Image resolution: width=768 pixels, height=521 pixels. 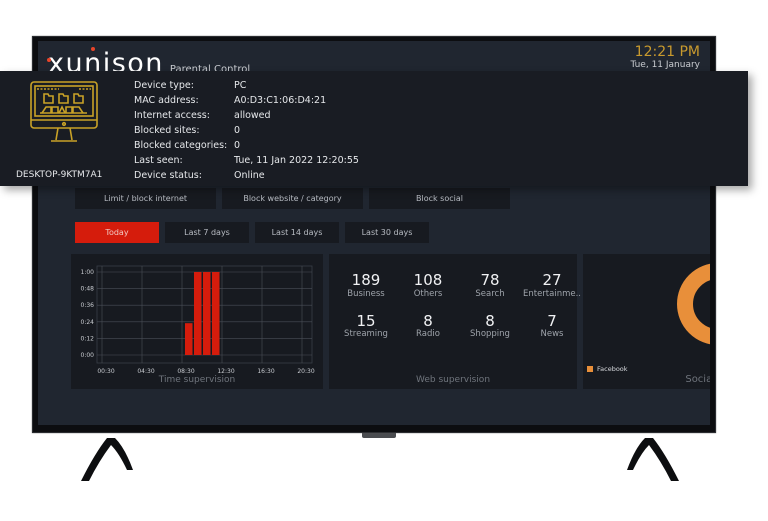 What do you see at coordinates (379, 435) in the screenshot?
I see `tv-stand-center` at bounding box center [379, 435].